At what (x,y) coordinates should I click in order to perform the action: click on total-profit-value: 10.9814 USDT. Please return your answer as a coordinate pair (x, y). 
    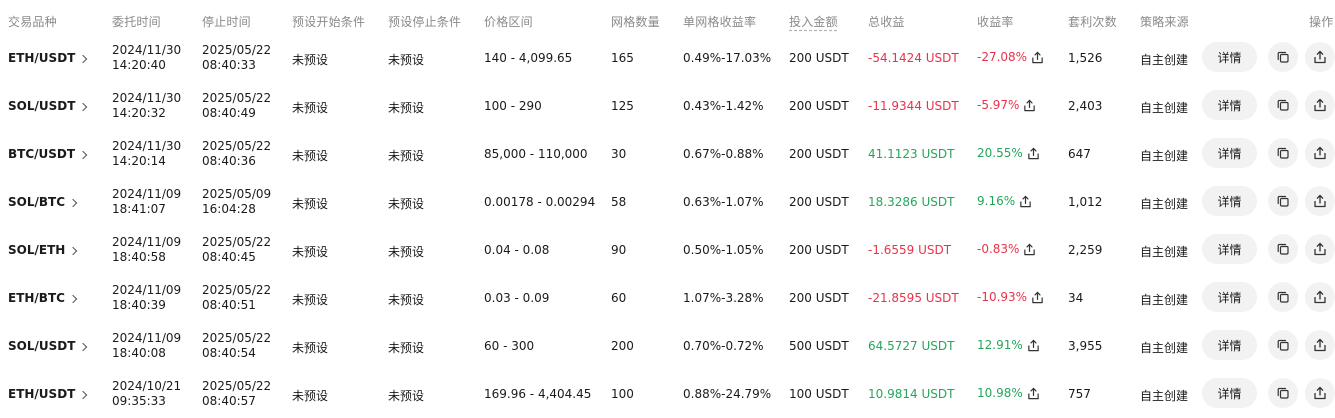
    Looking at the image, I should click on (911, 394).